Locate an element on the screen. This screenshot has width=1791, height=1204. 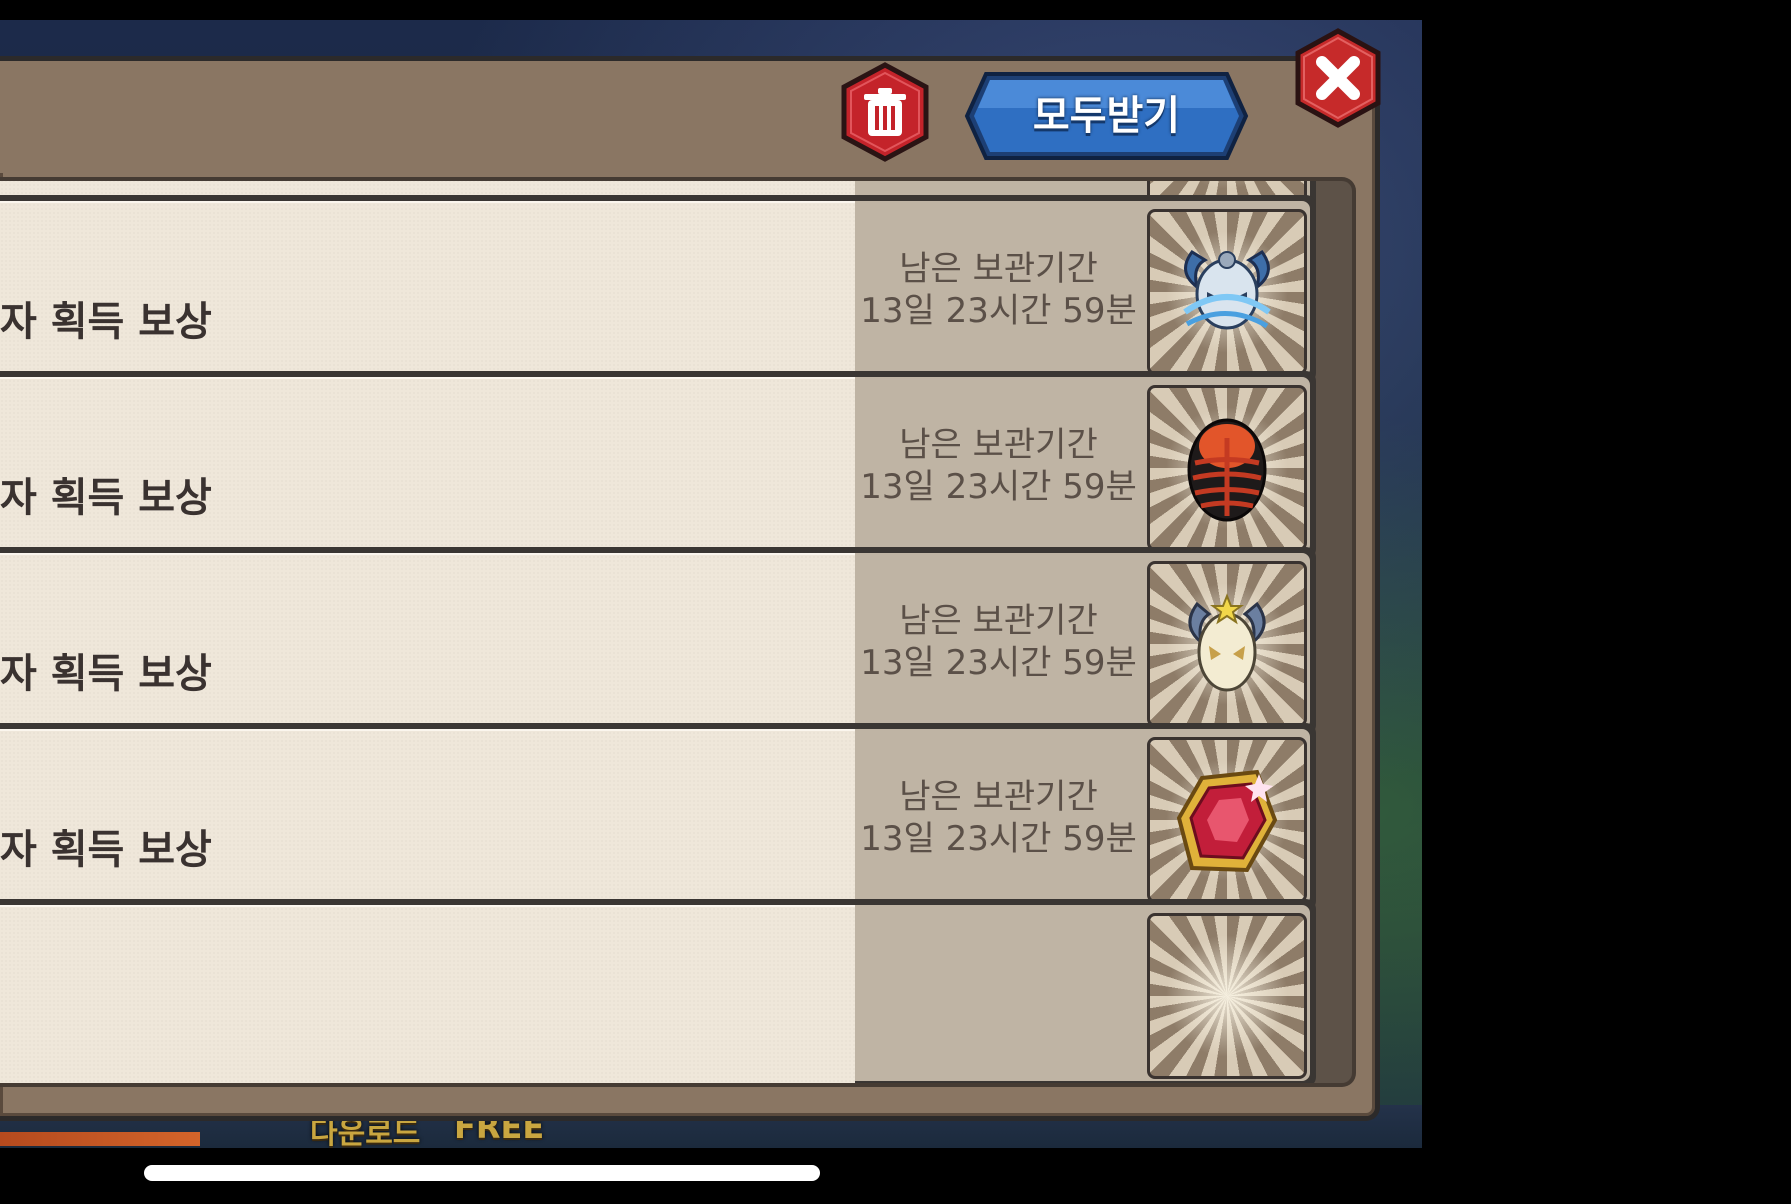
red-black-egg-icon is located at coordinates (1227, 470).